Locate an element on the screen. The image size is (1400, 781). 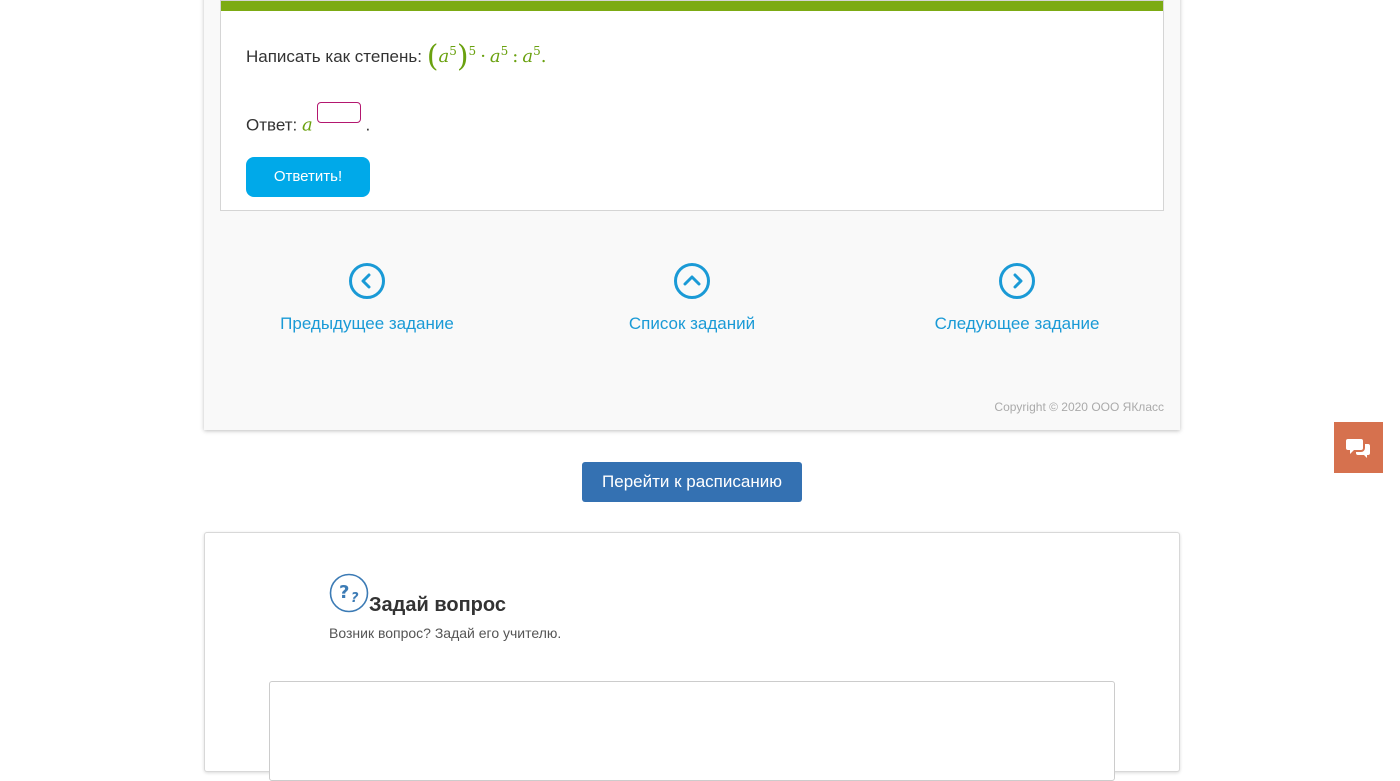
task-list-label: Список заданий is located at coordinates (692, 324).